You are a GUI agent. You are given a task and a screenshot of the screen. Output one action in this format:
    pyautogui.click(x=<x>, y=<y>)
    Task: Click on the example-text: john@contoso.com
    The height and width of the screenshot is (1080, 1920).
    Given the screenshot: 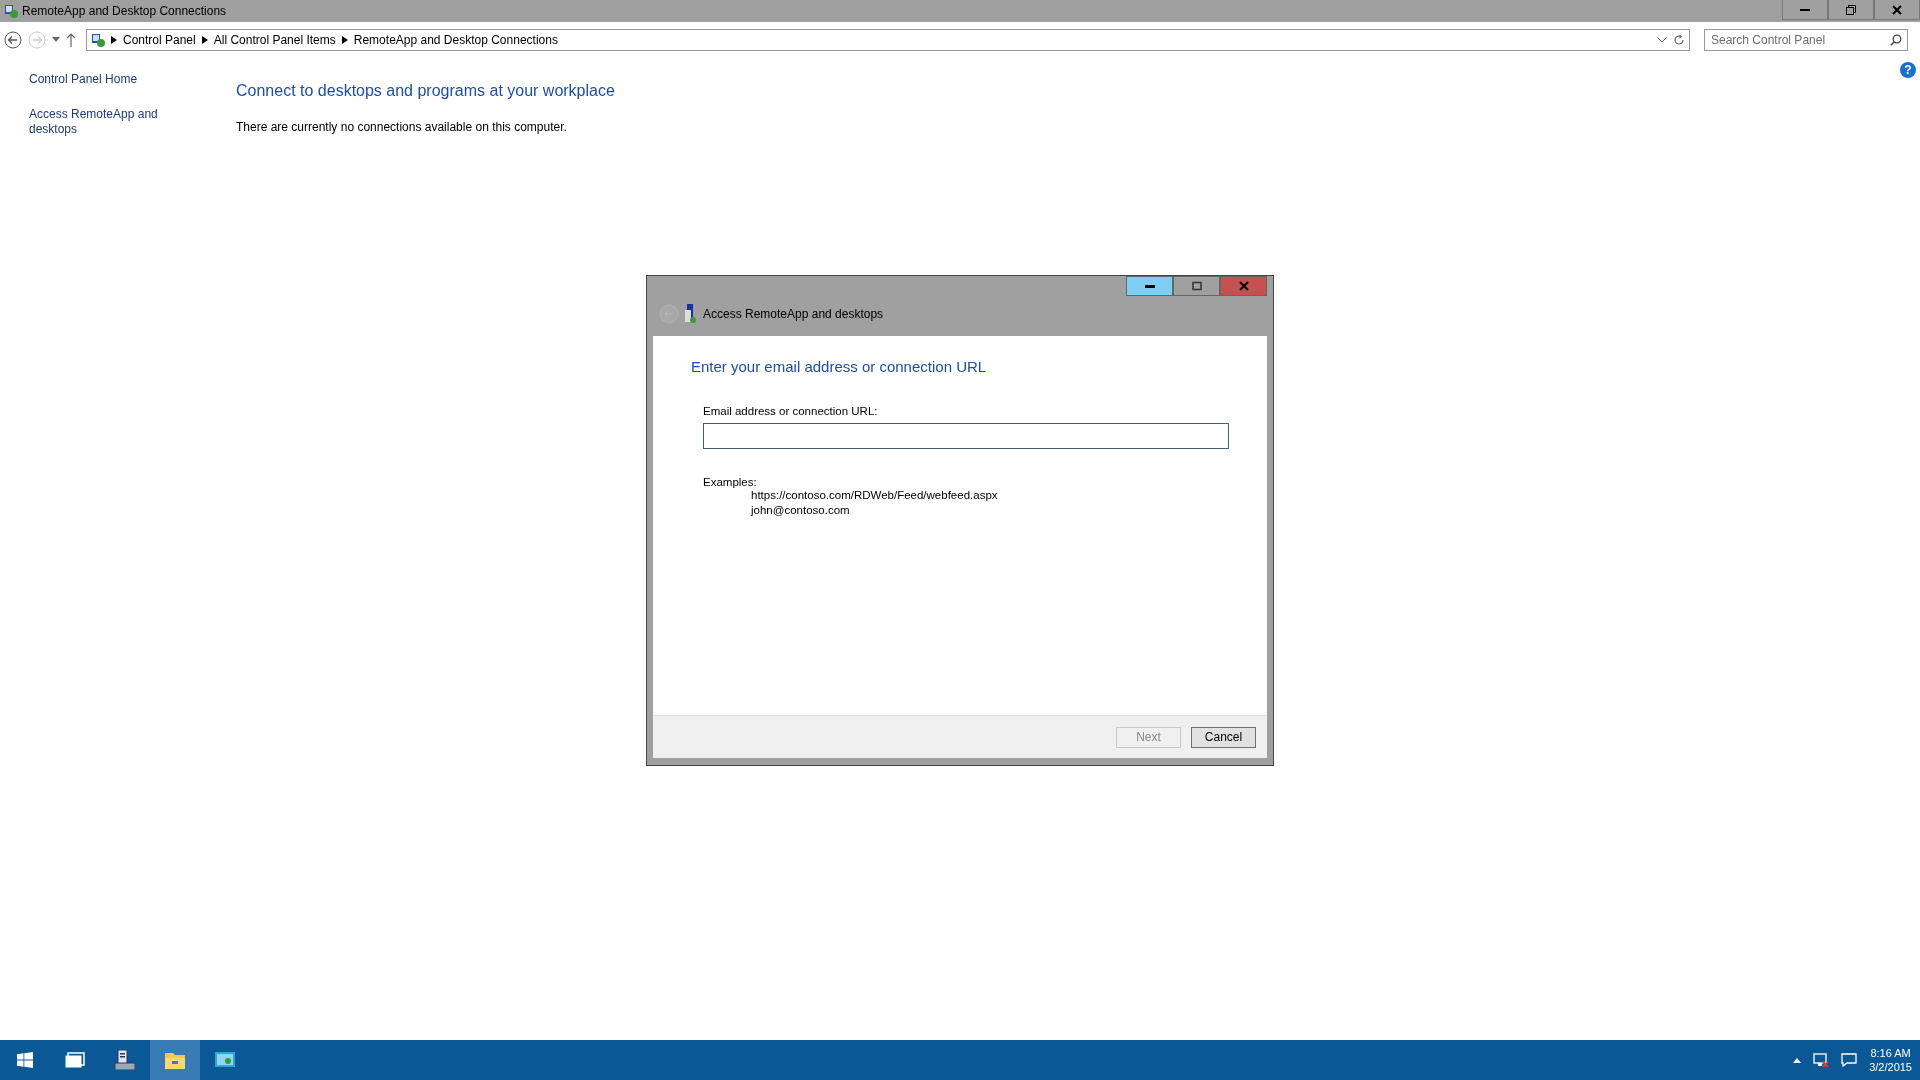 What is the action you would take?
    pyautogui.click(x=801, y=510)
    